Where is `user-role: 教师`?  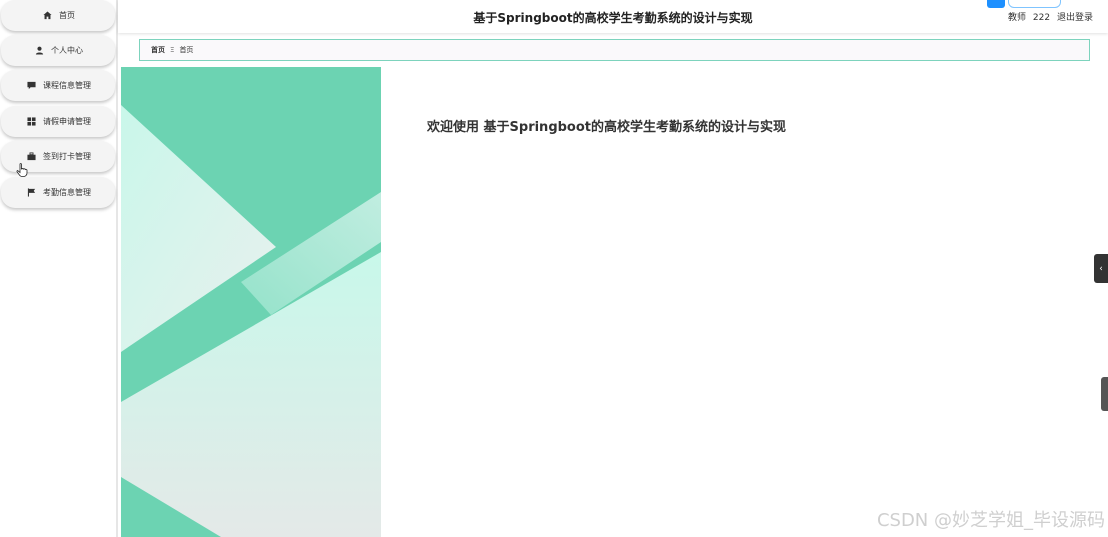 user-role: 教师 is located at coordinates (1017, 18).